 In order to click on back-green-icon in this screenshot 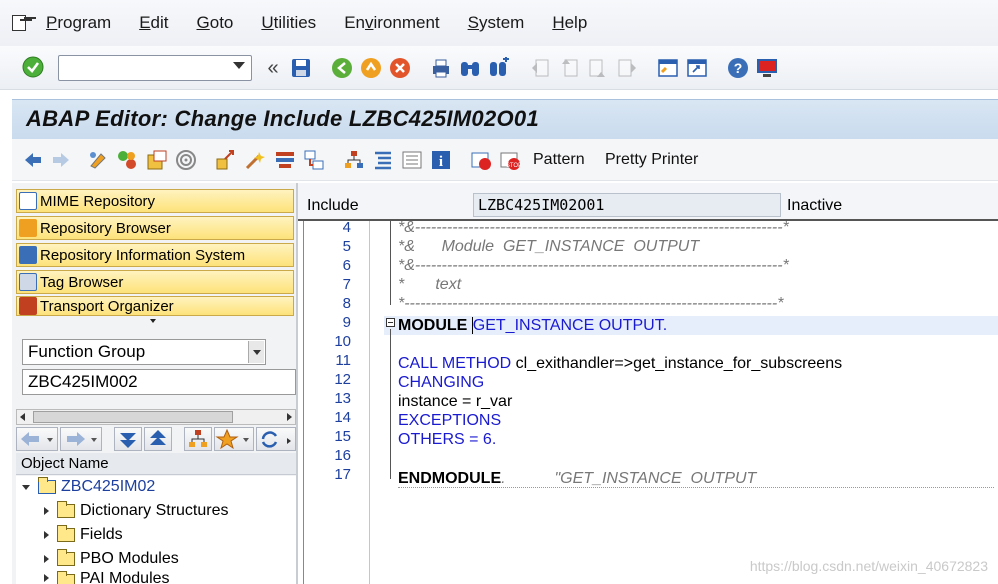, I will do `click(342, 68)`.